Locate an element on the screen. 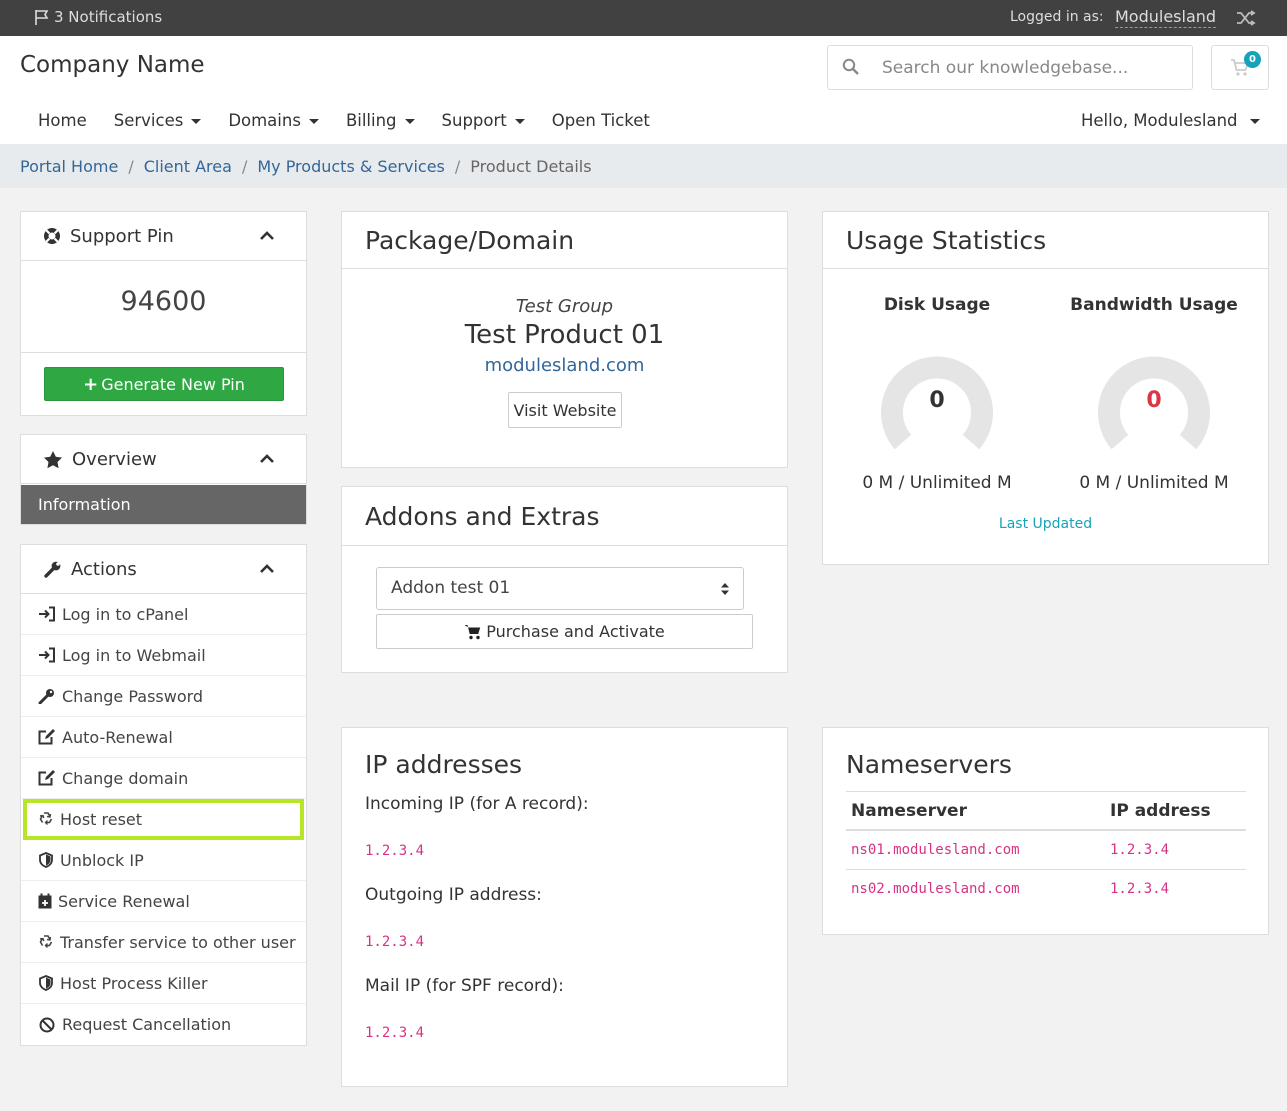 The width and height of the screenshot is (1287, 1111). addons-header: Addons and Extras is located at coordinates (564, 516).